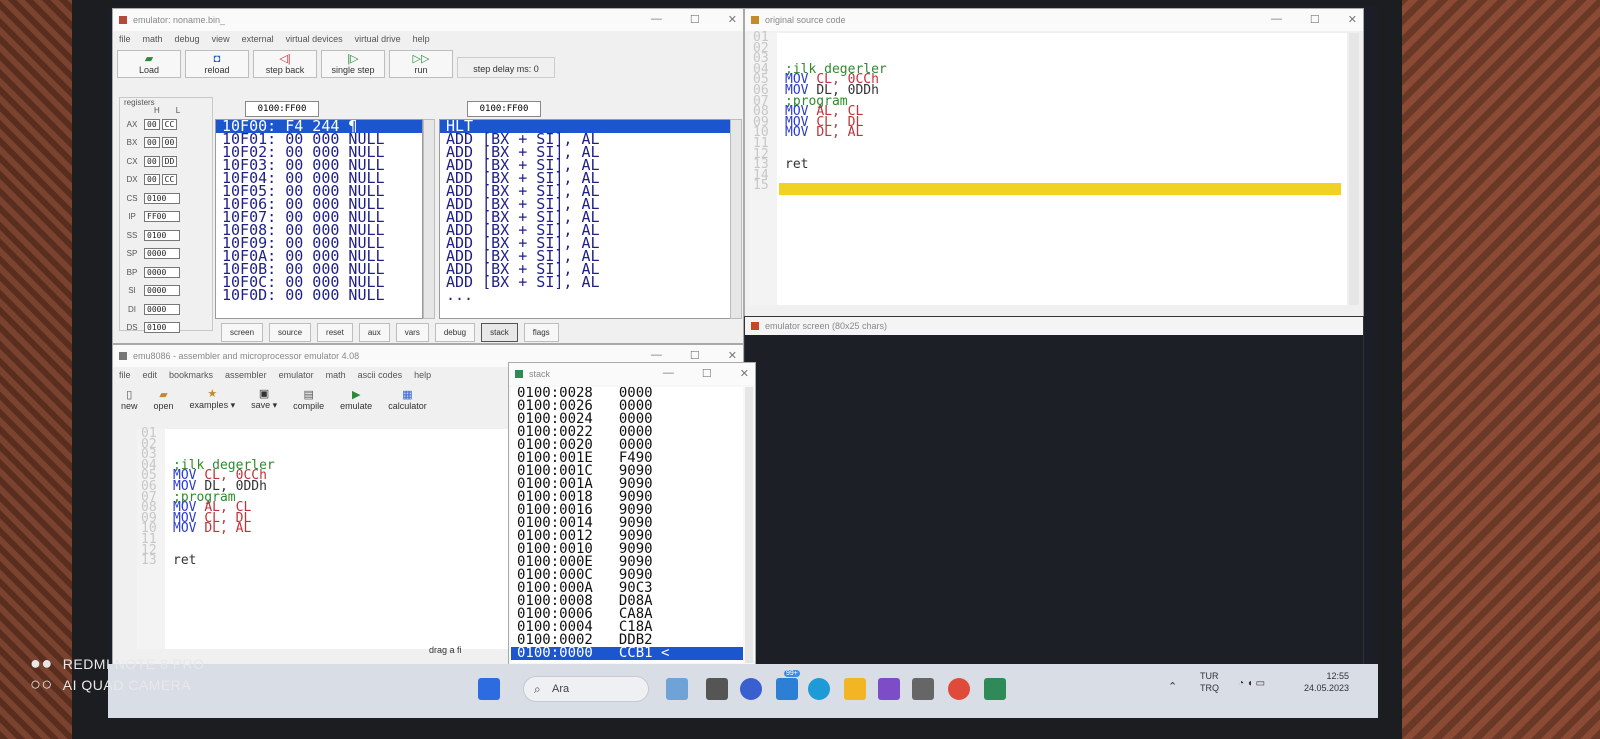 The height and width of the screenshot is (739, 1600). I want to click on start-icon, so click(489, 689).